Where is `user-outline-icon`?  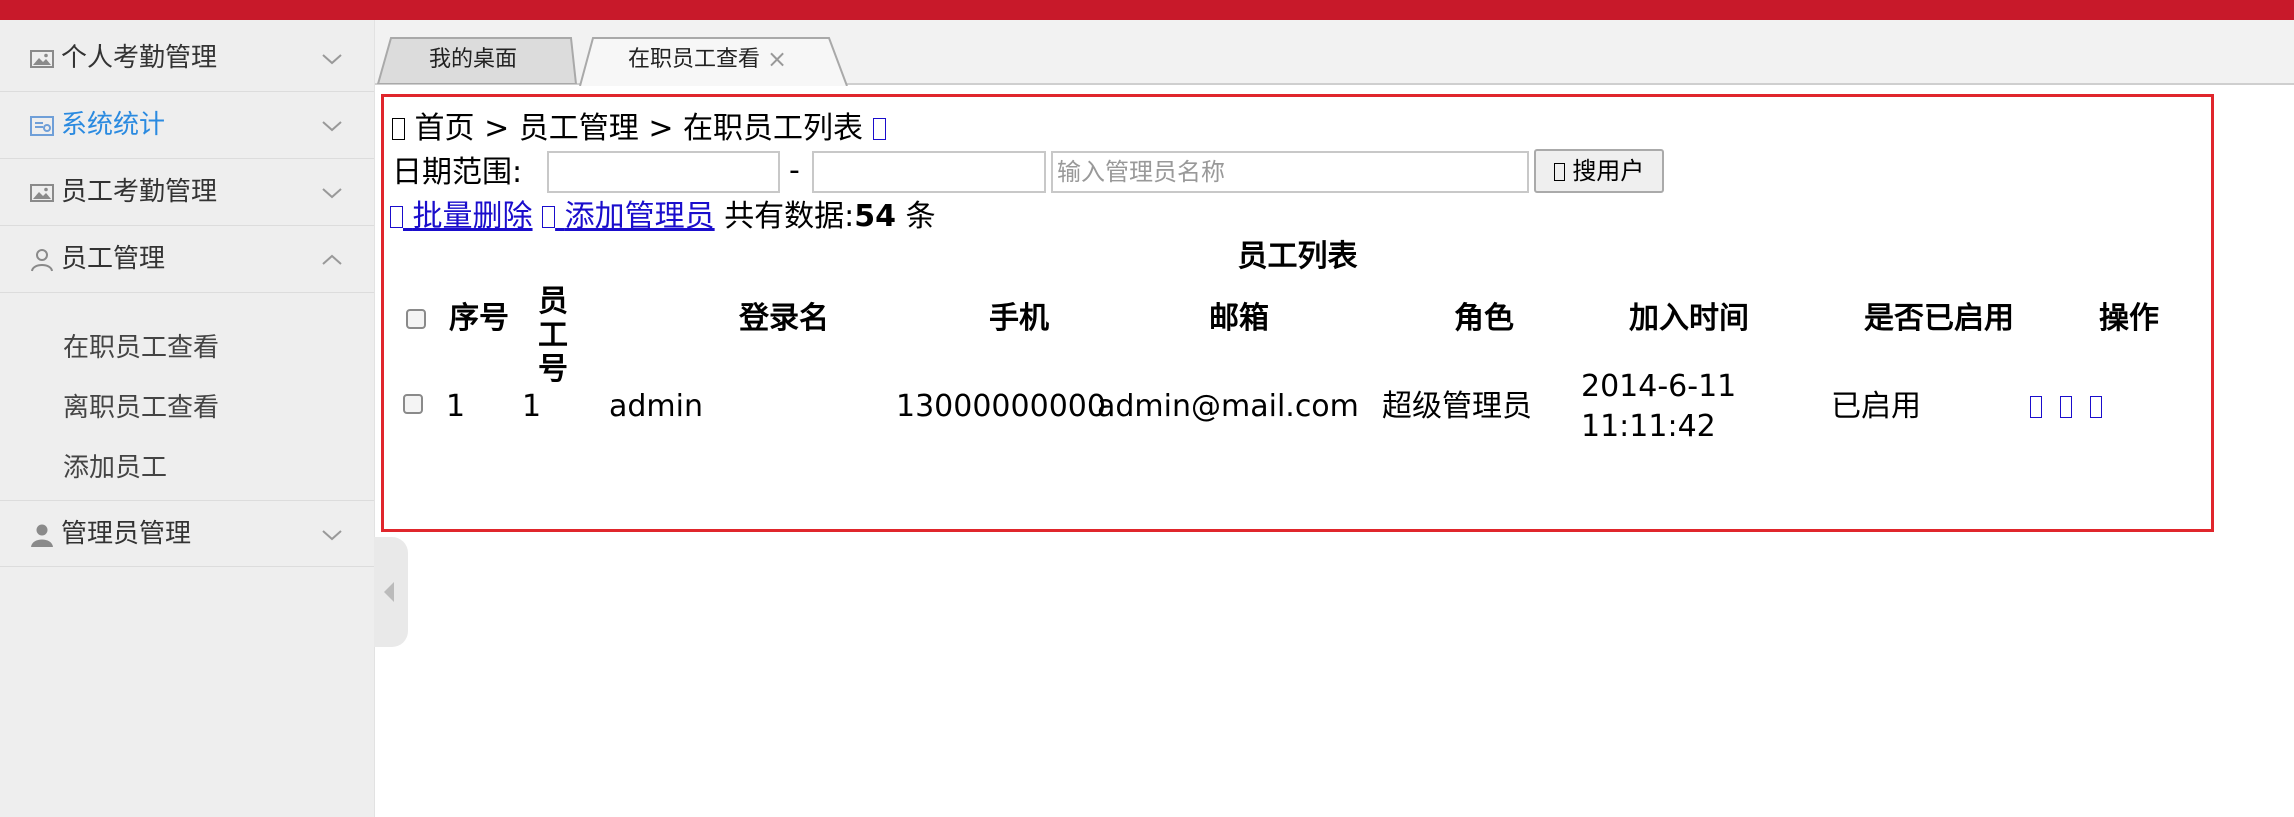
user-outline-icon is located at coordinates (42, 260).